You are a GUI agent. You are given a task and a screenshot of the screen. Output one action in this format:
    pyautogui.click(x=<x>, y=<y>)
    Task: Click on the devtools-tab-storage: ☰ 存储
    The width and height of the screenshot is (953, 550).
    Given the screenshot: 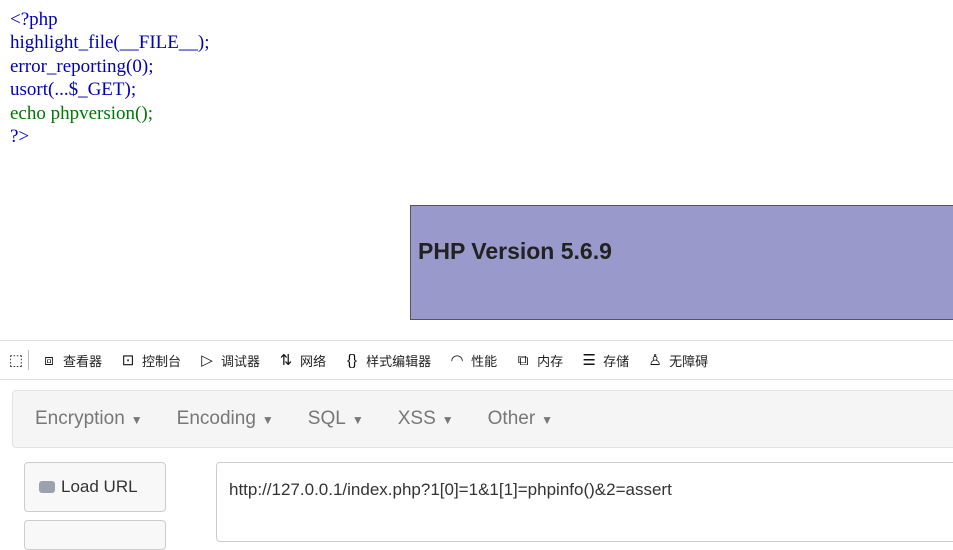 What is the action you would take?
    pyautogui.click(x=605, y=360)
    